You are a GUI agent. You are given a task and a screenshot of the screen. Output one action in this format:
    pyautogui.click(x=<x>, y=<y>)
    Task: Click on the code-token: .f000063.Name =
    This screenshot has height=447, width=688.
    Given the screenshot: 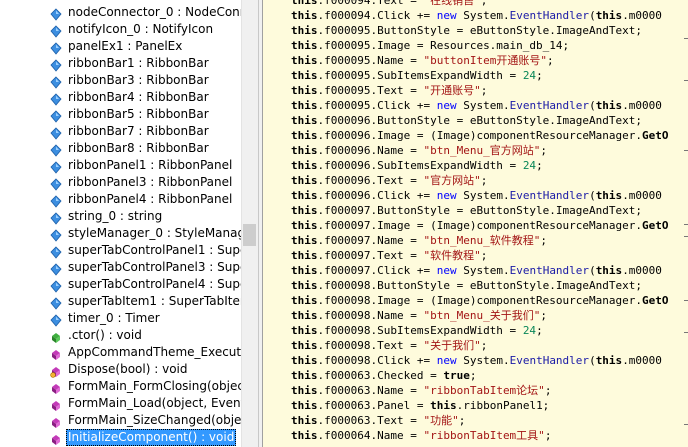 What is the action you would take?
    pyautogui.click(x=370, y=390)
    